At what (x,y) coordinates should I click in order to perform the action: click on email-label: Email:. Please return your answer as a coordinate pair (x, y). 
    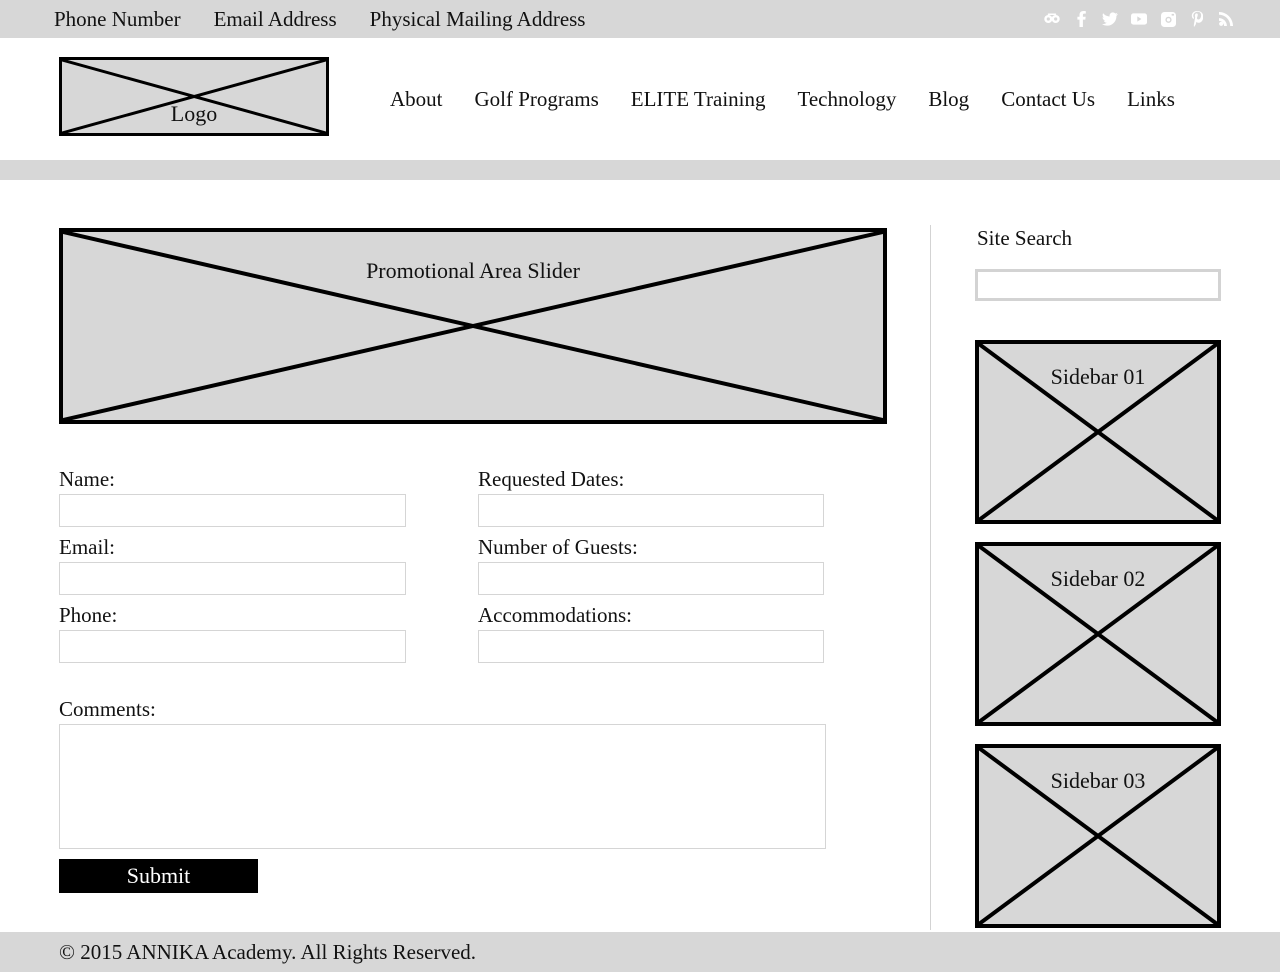
    Looking at the image, I should click on (87, 547).